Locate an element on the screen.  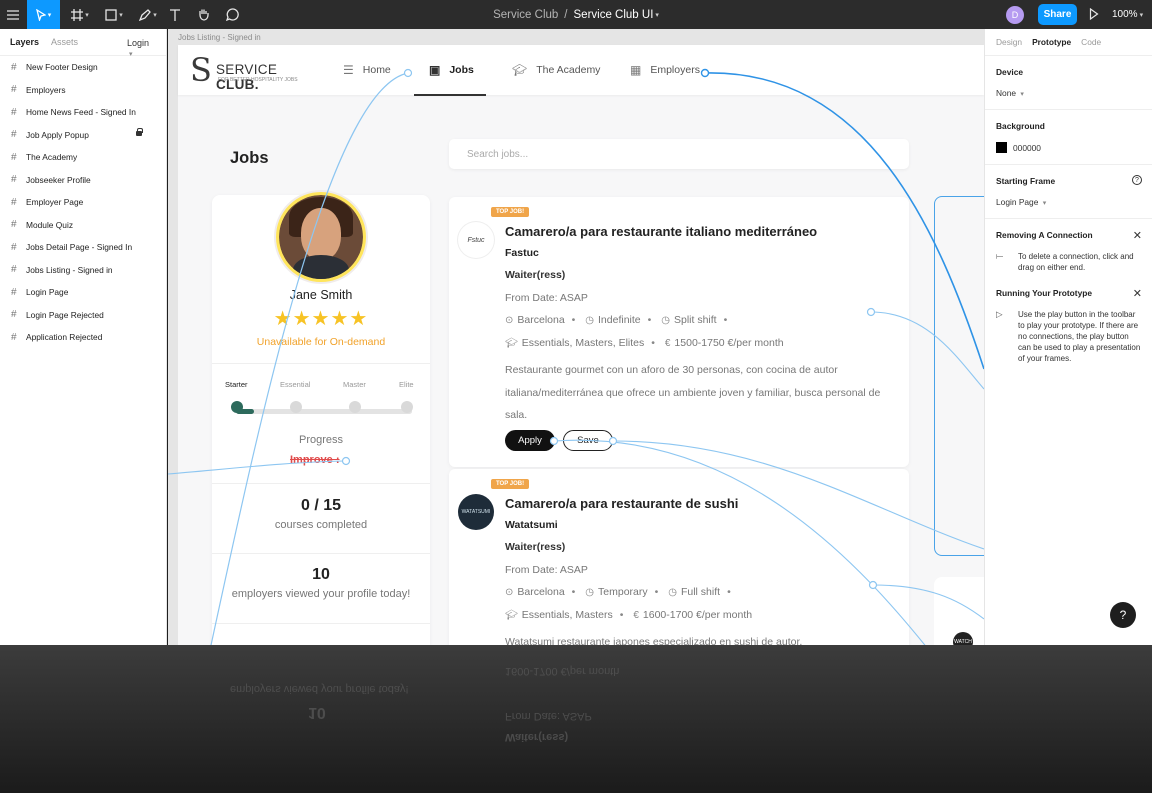
save-button: Save is located at coordinates (588, 440).